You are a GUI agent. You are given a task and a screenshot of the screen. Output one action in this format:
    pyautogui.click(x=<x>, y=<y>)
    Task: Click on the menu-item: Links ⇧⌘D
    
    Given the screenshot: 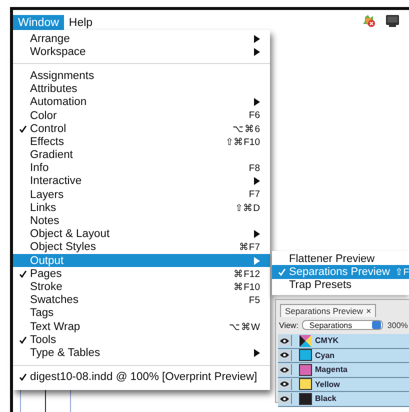 What is the action you would take?
    pyautogui.click(x=141, y=207)
    